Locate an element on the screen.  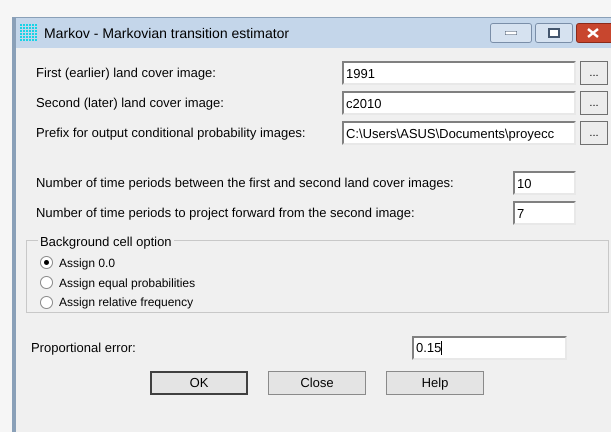
minimize-icon is located at coordinates (511, 33).